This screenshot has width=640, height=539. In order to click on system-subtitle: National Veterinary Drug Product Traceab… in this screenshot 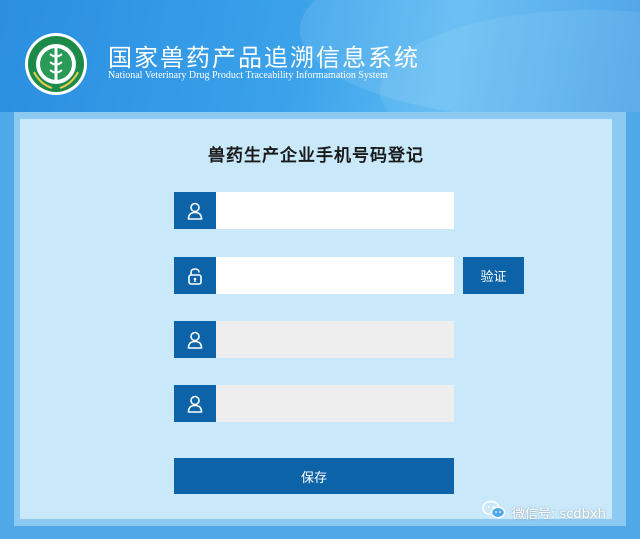, I will do `click(248, 75)`.